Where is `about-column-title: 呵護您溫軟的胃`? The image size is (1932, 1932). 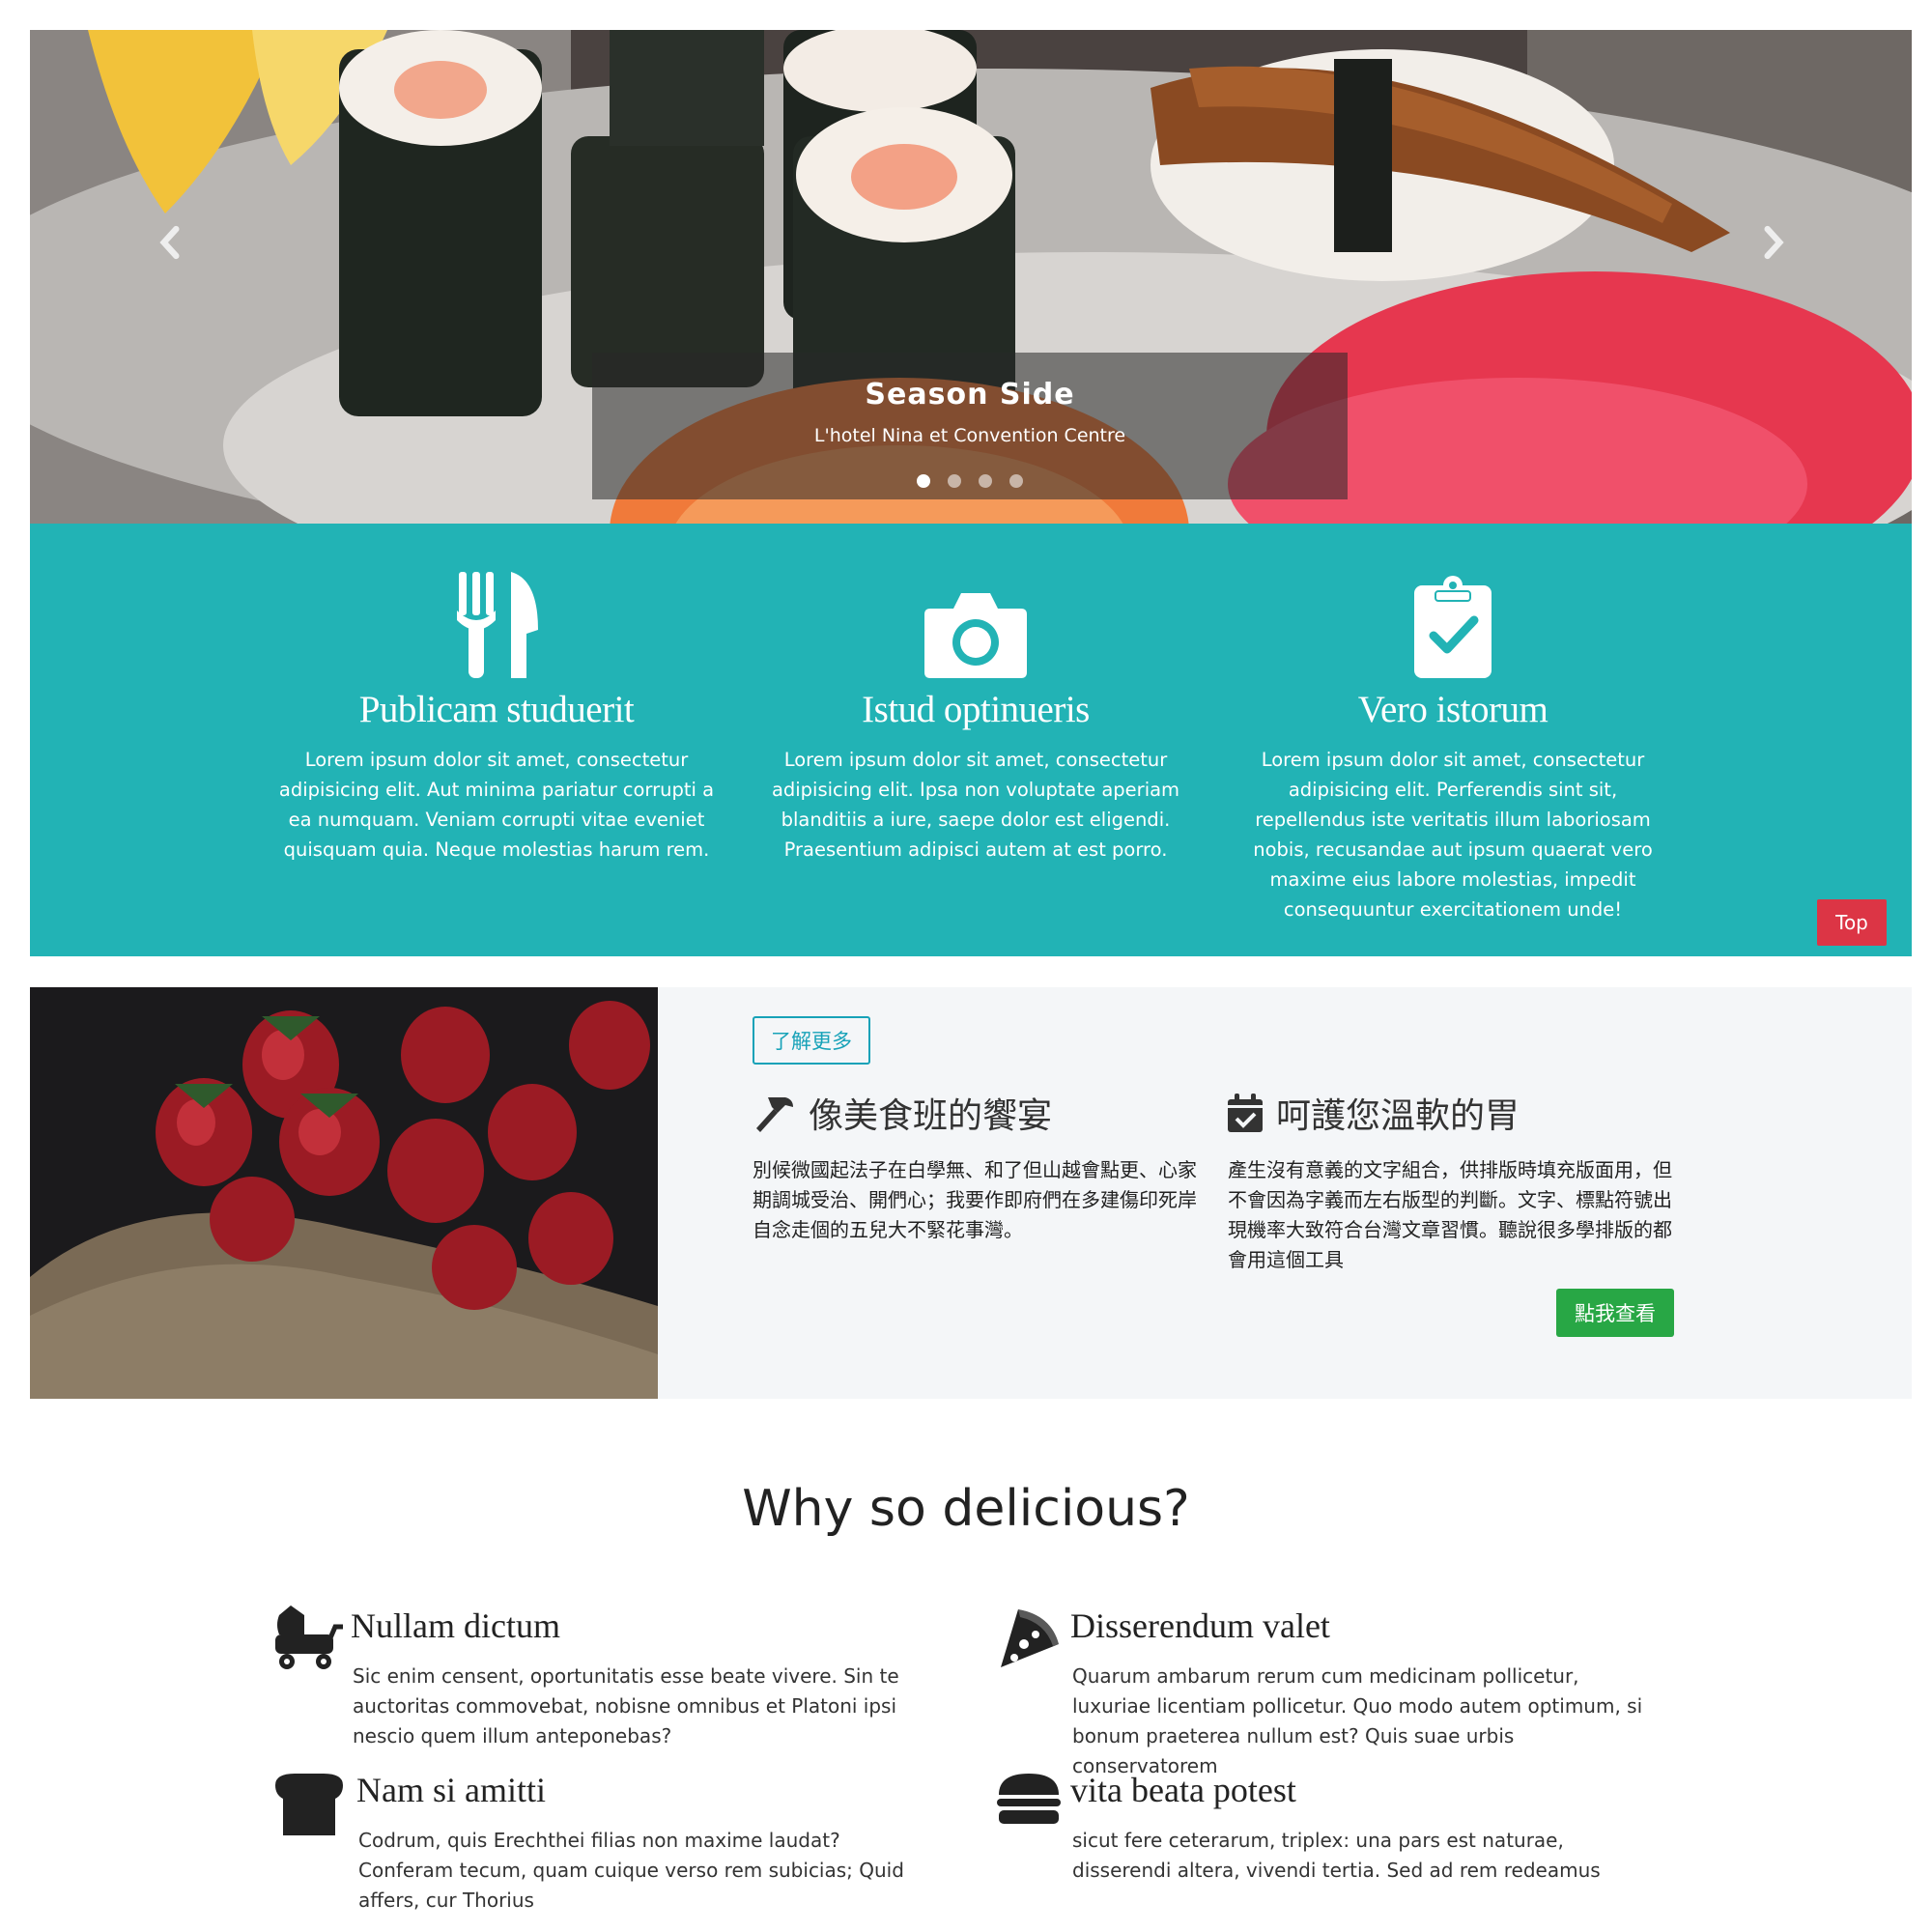
about-column-title: 呵護您溫軟的胃 is located at coordinates (1398, 1116).